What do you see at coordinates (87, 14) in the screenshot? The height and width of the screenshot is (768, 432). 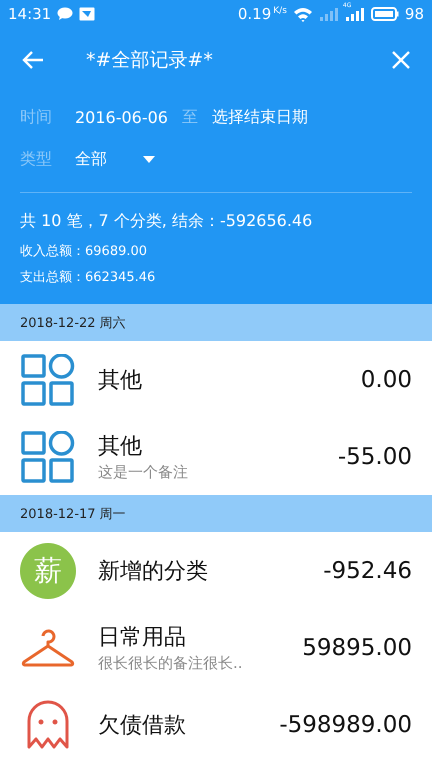 I see `image-icon` at bounding box center [87, 14].